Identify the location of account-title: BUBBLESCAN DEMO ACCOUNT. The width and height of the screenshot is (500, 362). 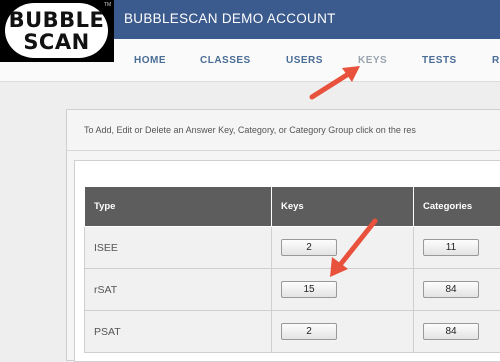
(230, 18).